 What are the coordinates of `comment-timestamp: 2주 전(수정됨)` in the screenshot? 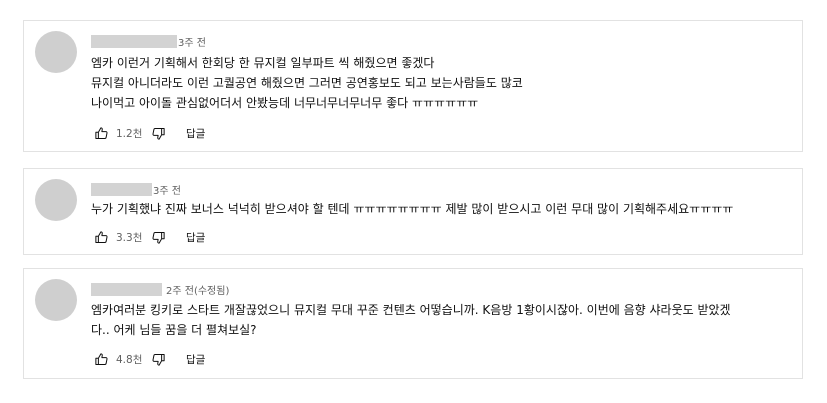 It's located at (197, 289).